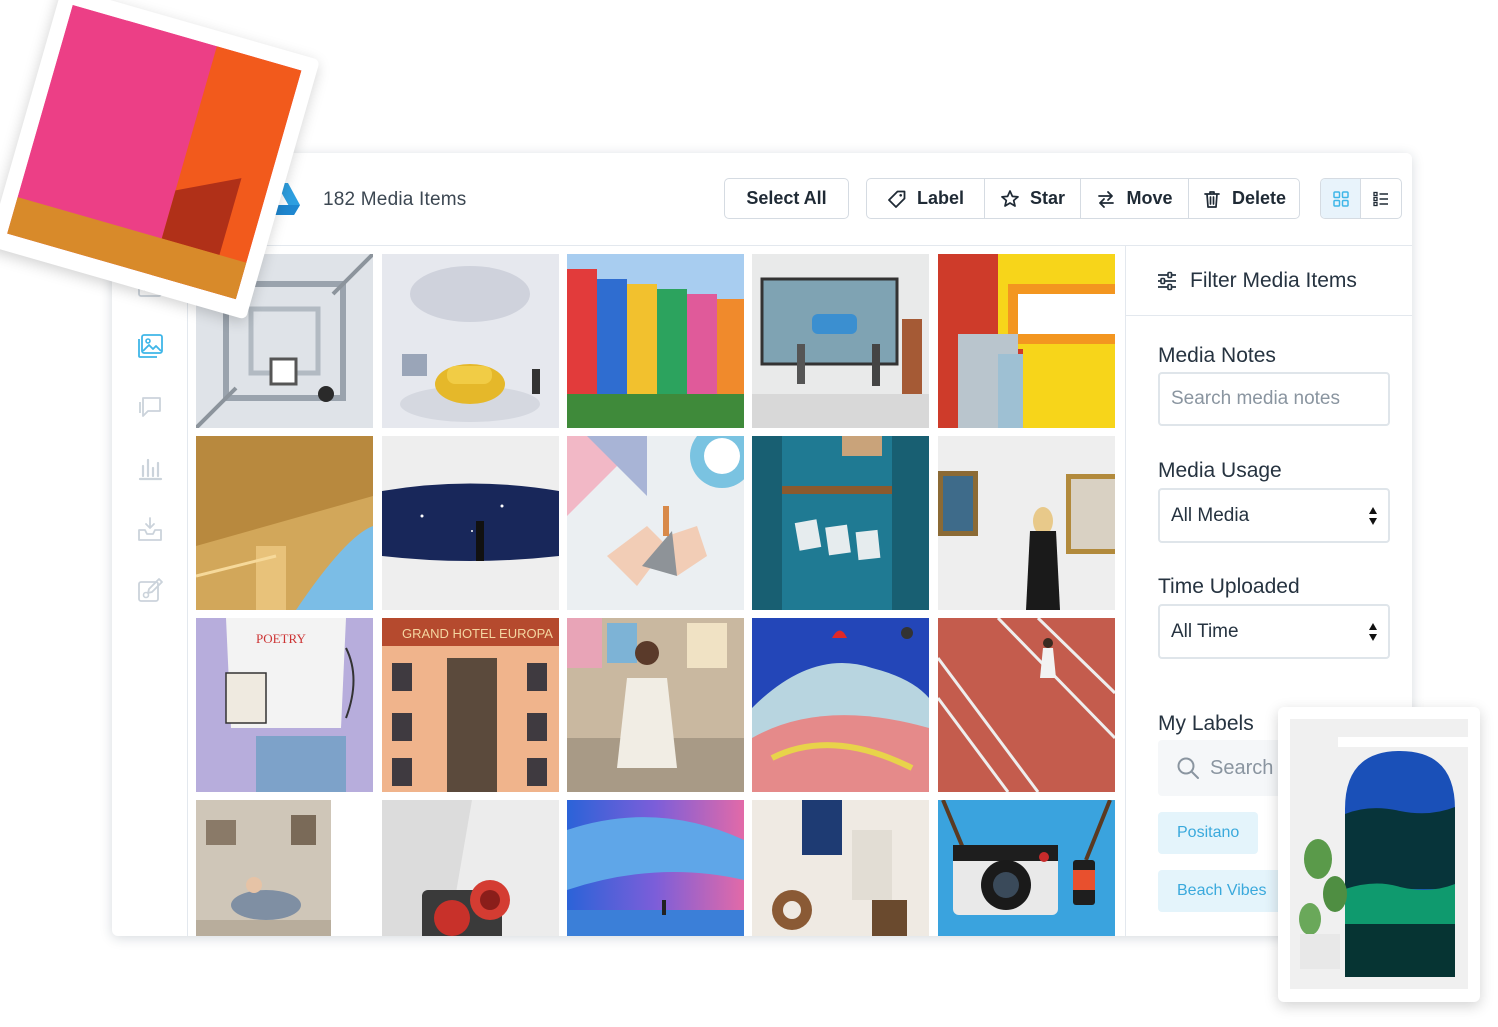  I want to click on move-button: Move, so click(1135, 198).